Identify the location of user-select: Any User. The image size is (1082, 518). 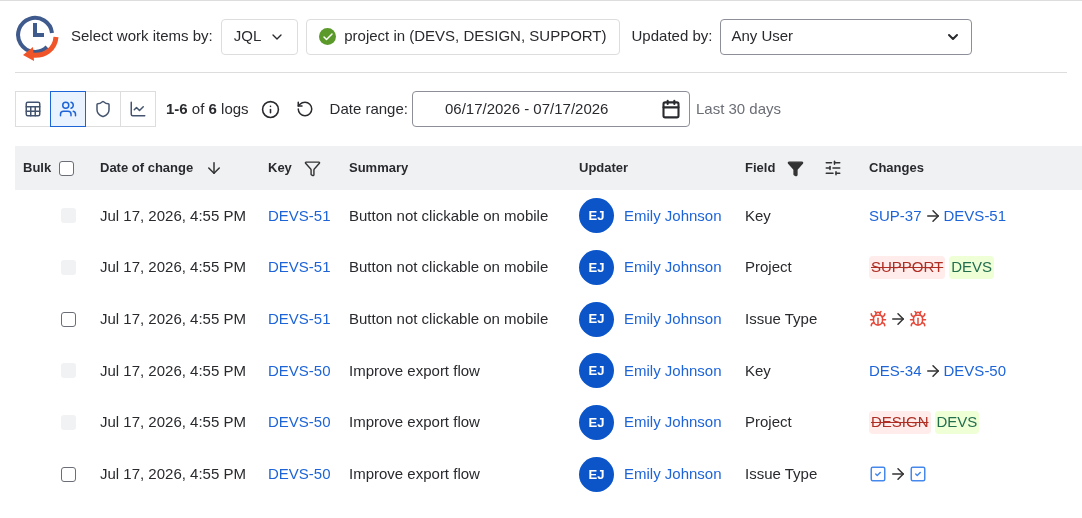
(846, 36).